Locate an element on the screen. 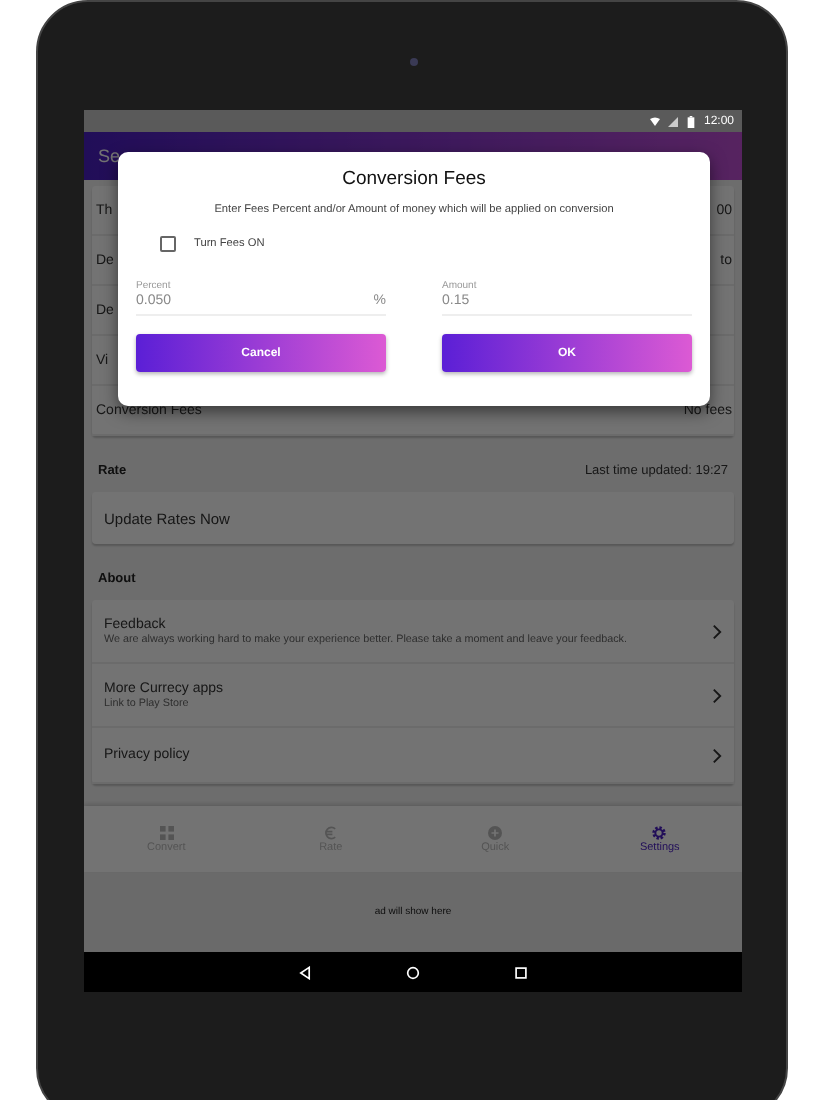 This screenshot has height=1100, width=824. app-title: Se is located at coordinates (109, 156).